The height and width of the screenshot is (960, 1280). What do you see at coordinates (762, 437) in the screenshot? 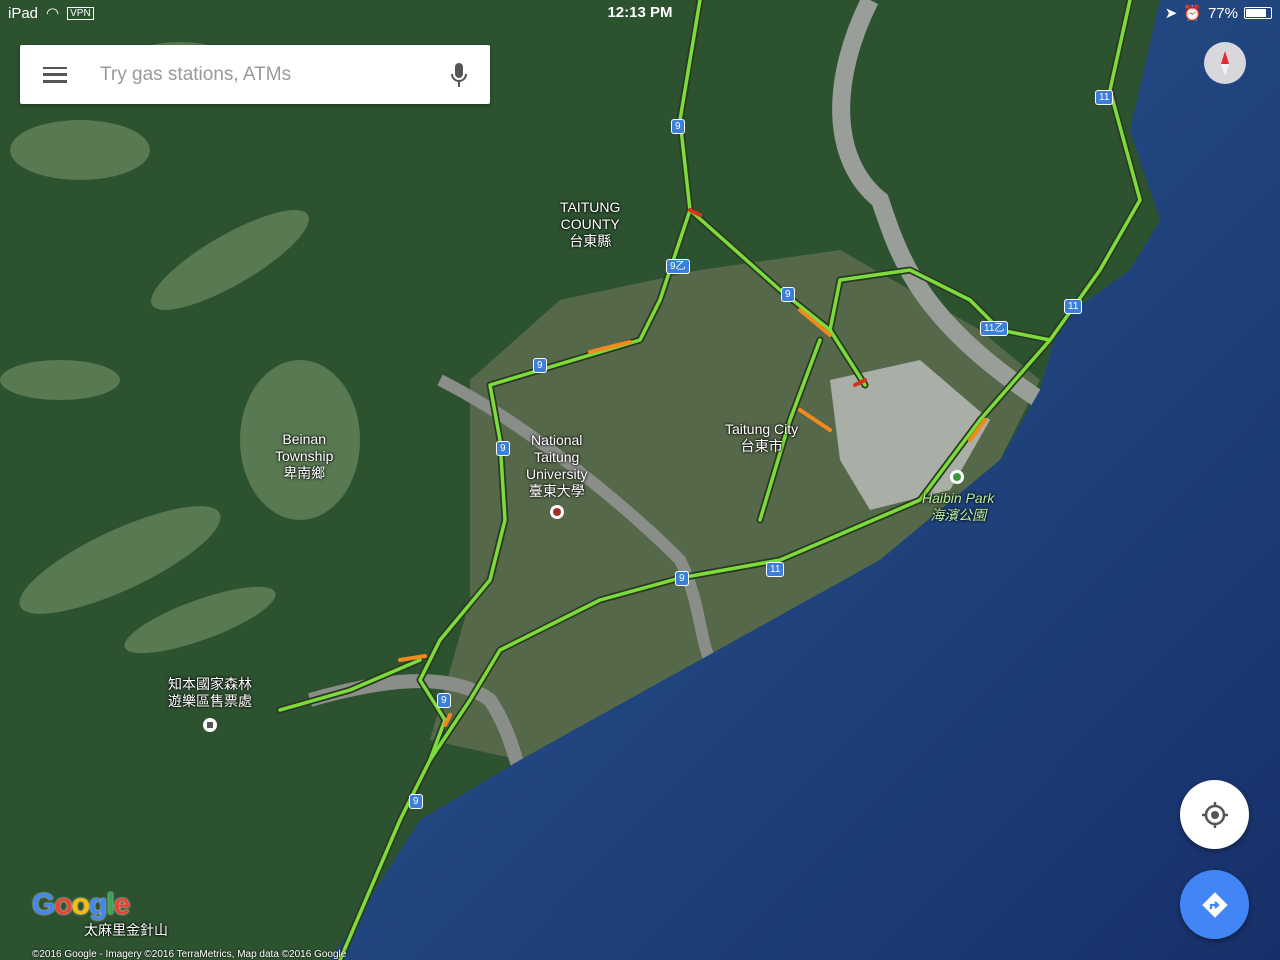
I see `label-taitung-city: Taitung City 台東市` at bounding box center [762, 437].